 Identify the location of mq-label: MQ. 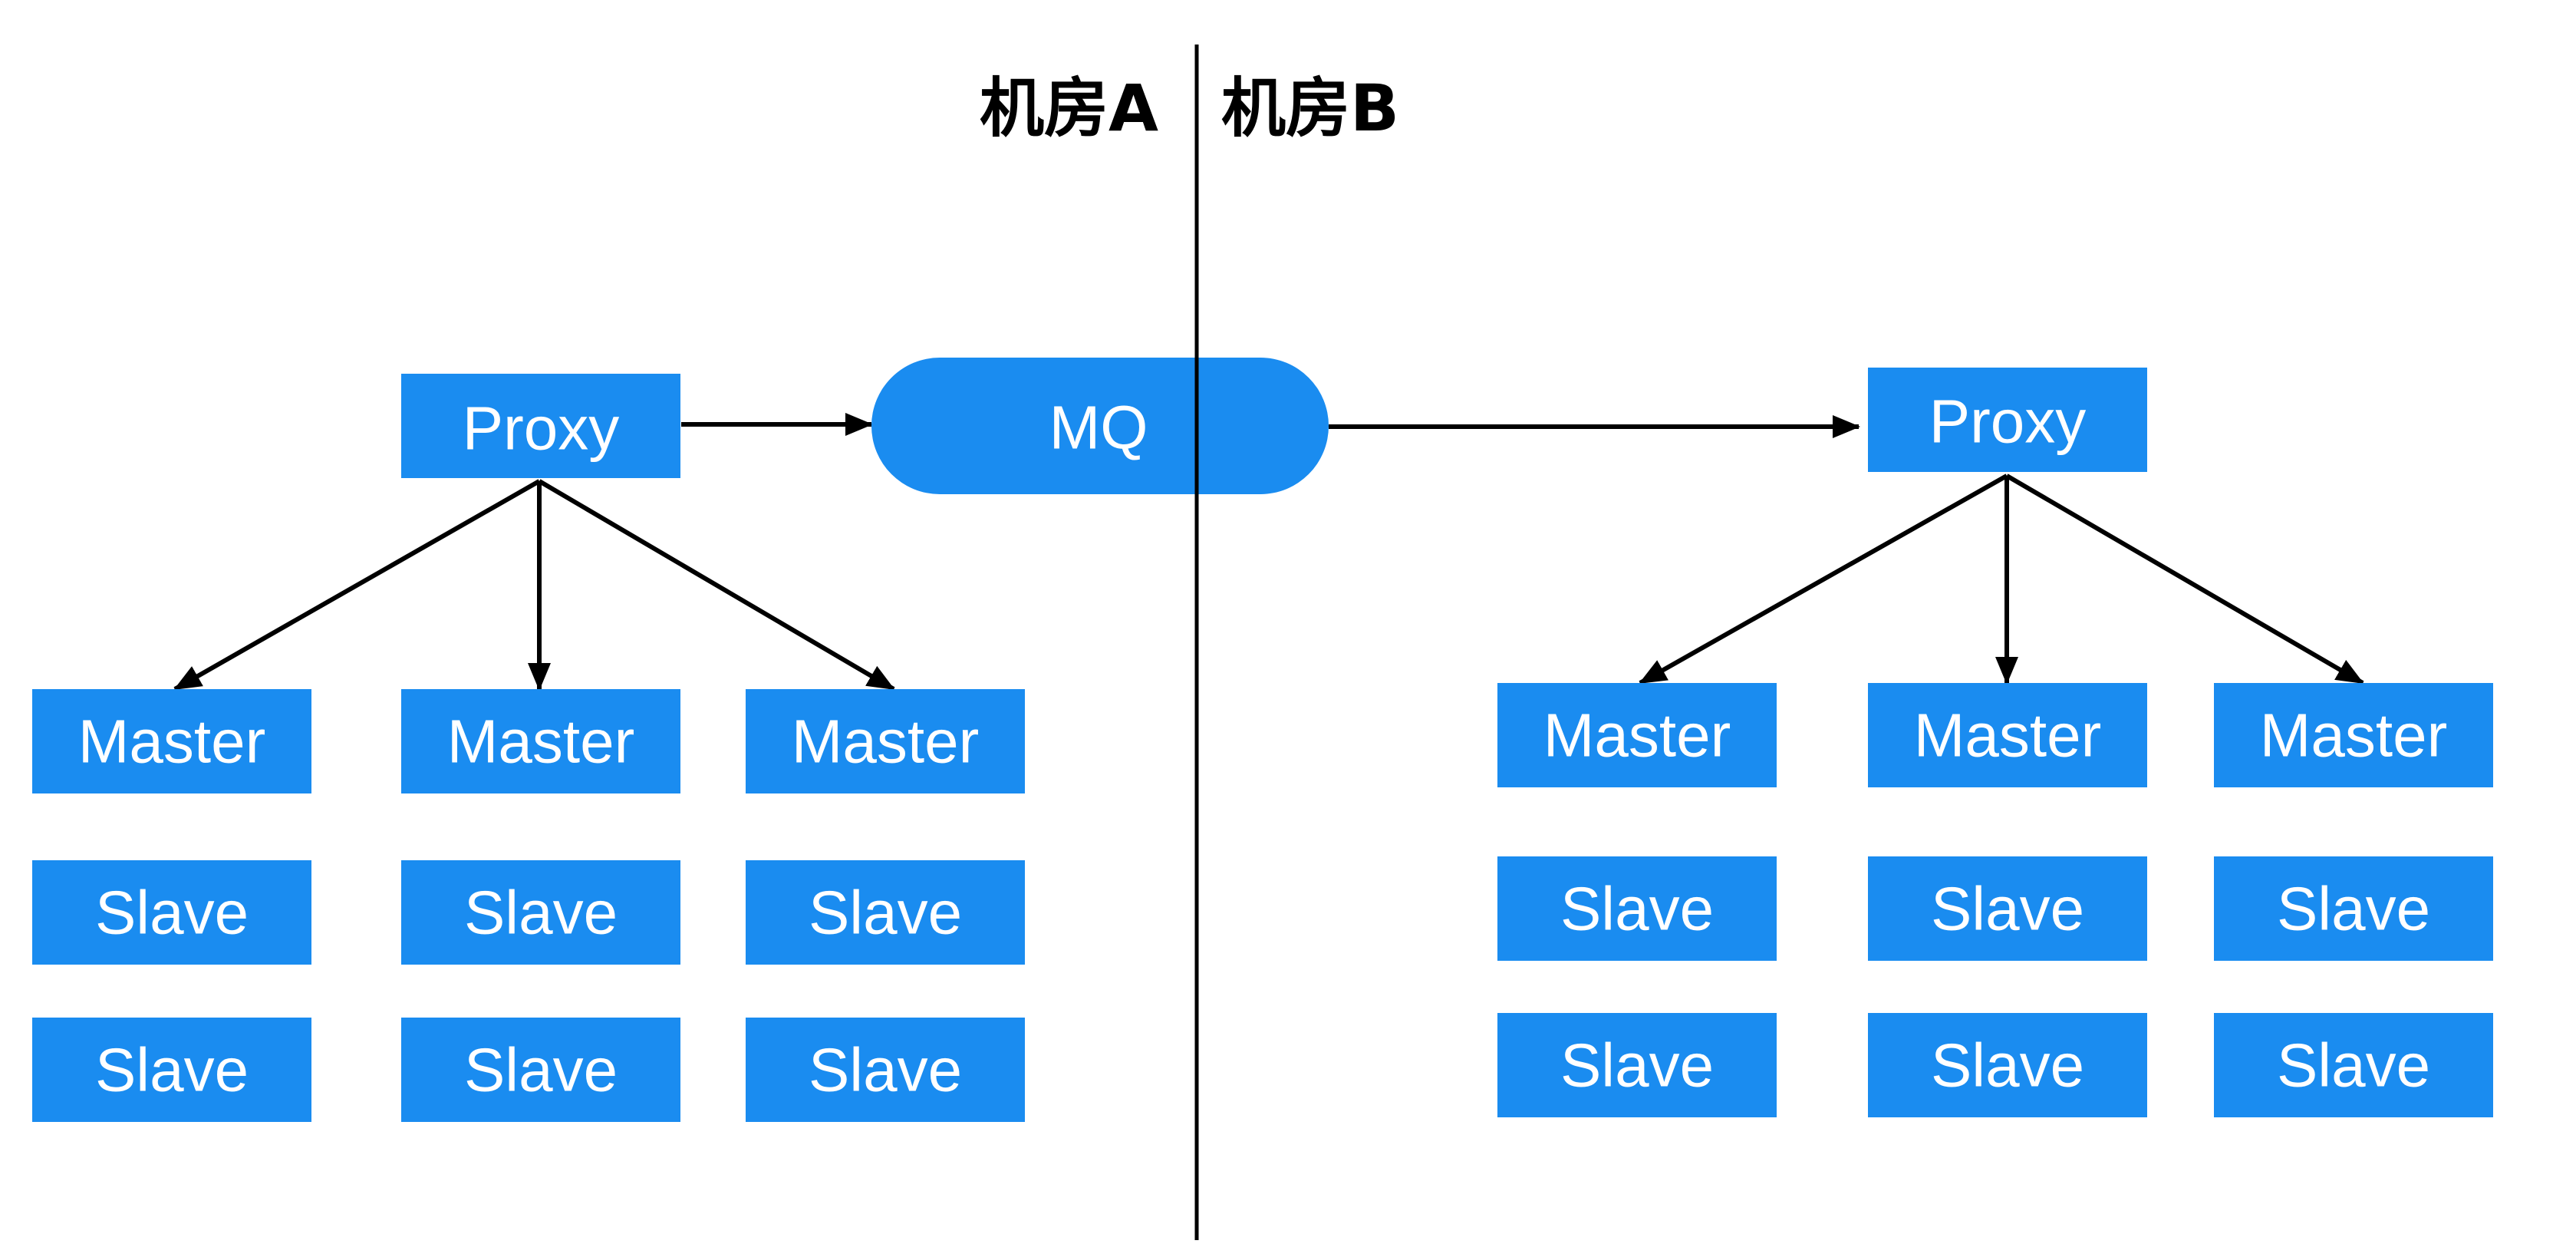
(1098, 428).